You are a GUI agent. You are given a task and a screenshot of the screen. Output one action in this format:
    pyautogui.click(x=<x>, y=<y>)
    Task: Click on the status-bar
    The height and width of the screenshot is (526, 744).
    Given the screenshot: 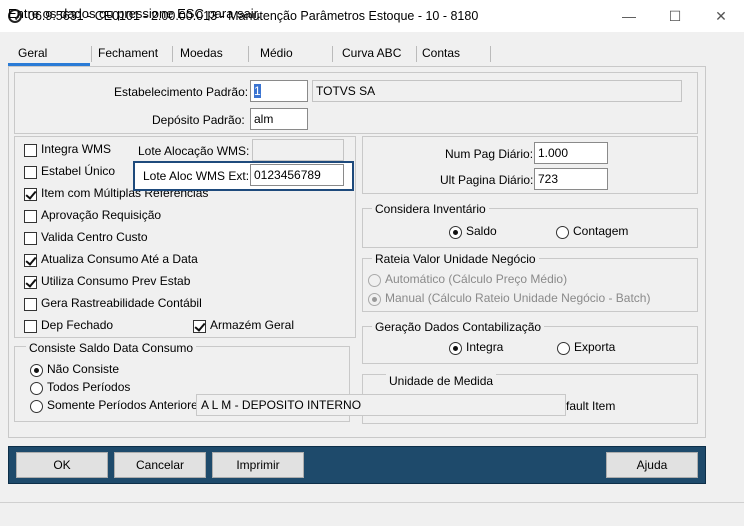 What is the action you would take?
    pyautogui.click(x=372, y=514)
    